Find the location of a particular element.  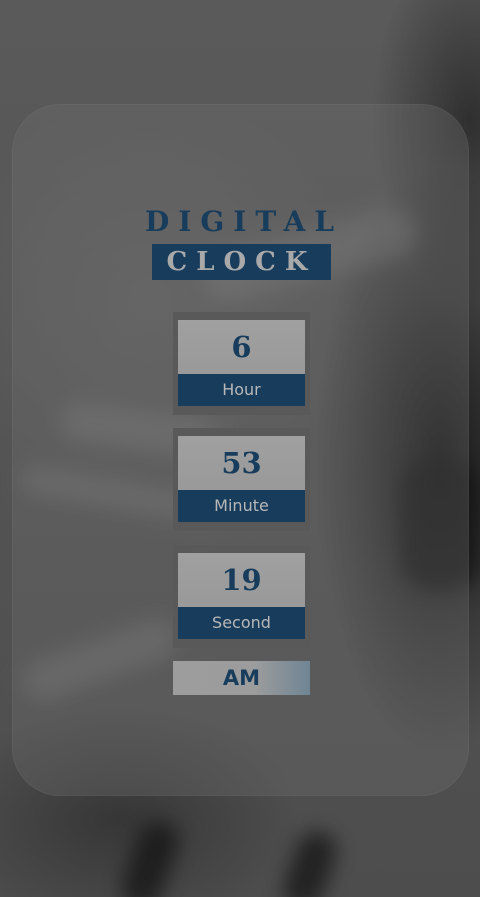

hour-value: 6 is located at coordinates (241, 347).